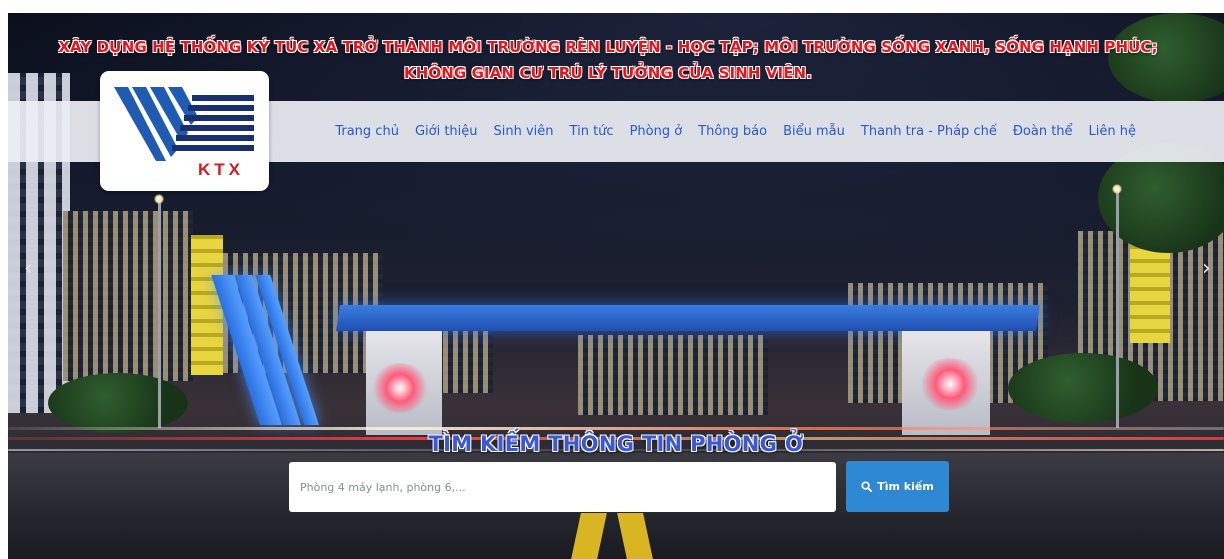  Describe the element at coordinates (207, 305) in the screenshot. I see `building-yellow-strip` at that location.